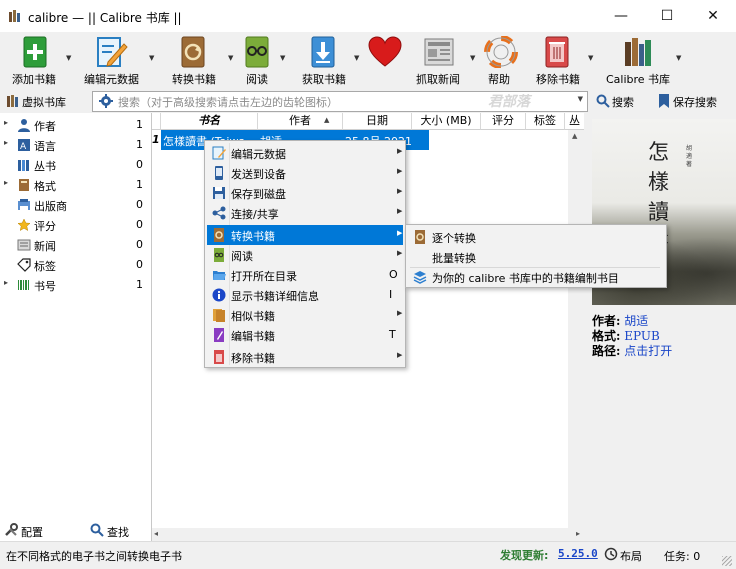 The width and height of the screenshot is (736, 569). Describe the element at coordinates (106, 101) in the screenshot. I see `gear-icon` at that location.